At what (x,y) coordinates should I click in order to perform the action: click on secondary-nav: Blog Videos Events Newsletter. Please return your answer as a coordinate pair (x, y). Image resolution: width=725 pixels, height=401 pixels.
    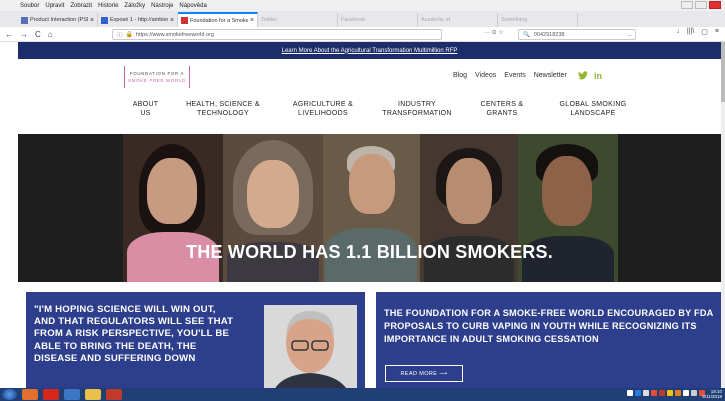
    Looking at the image, I should click on (510, 75).